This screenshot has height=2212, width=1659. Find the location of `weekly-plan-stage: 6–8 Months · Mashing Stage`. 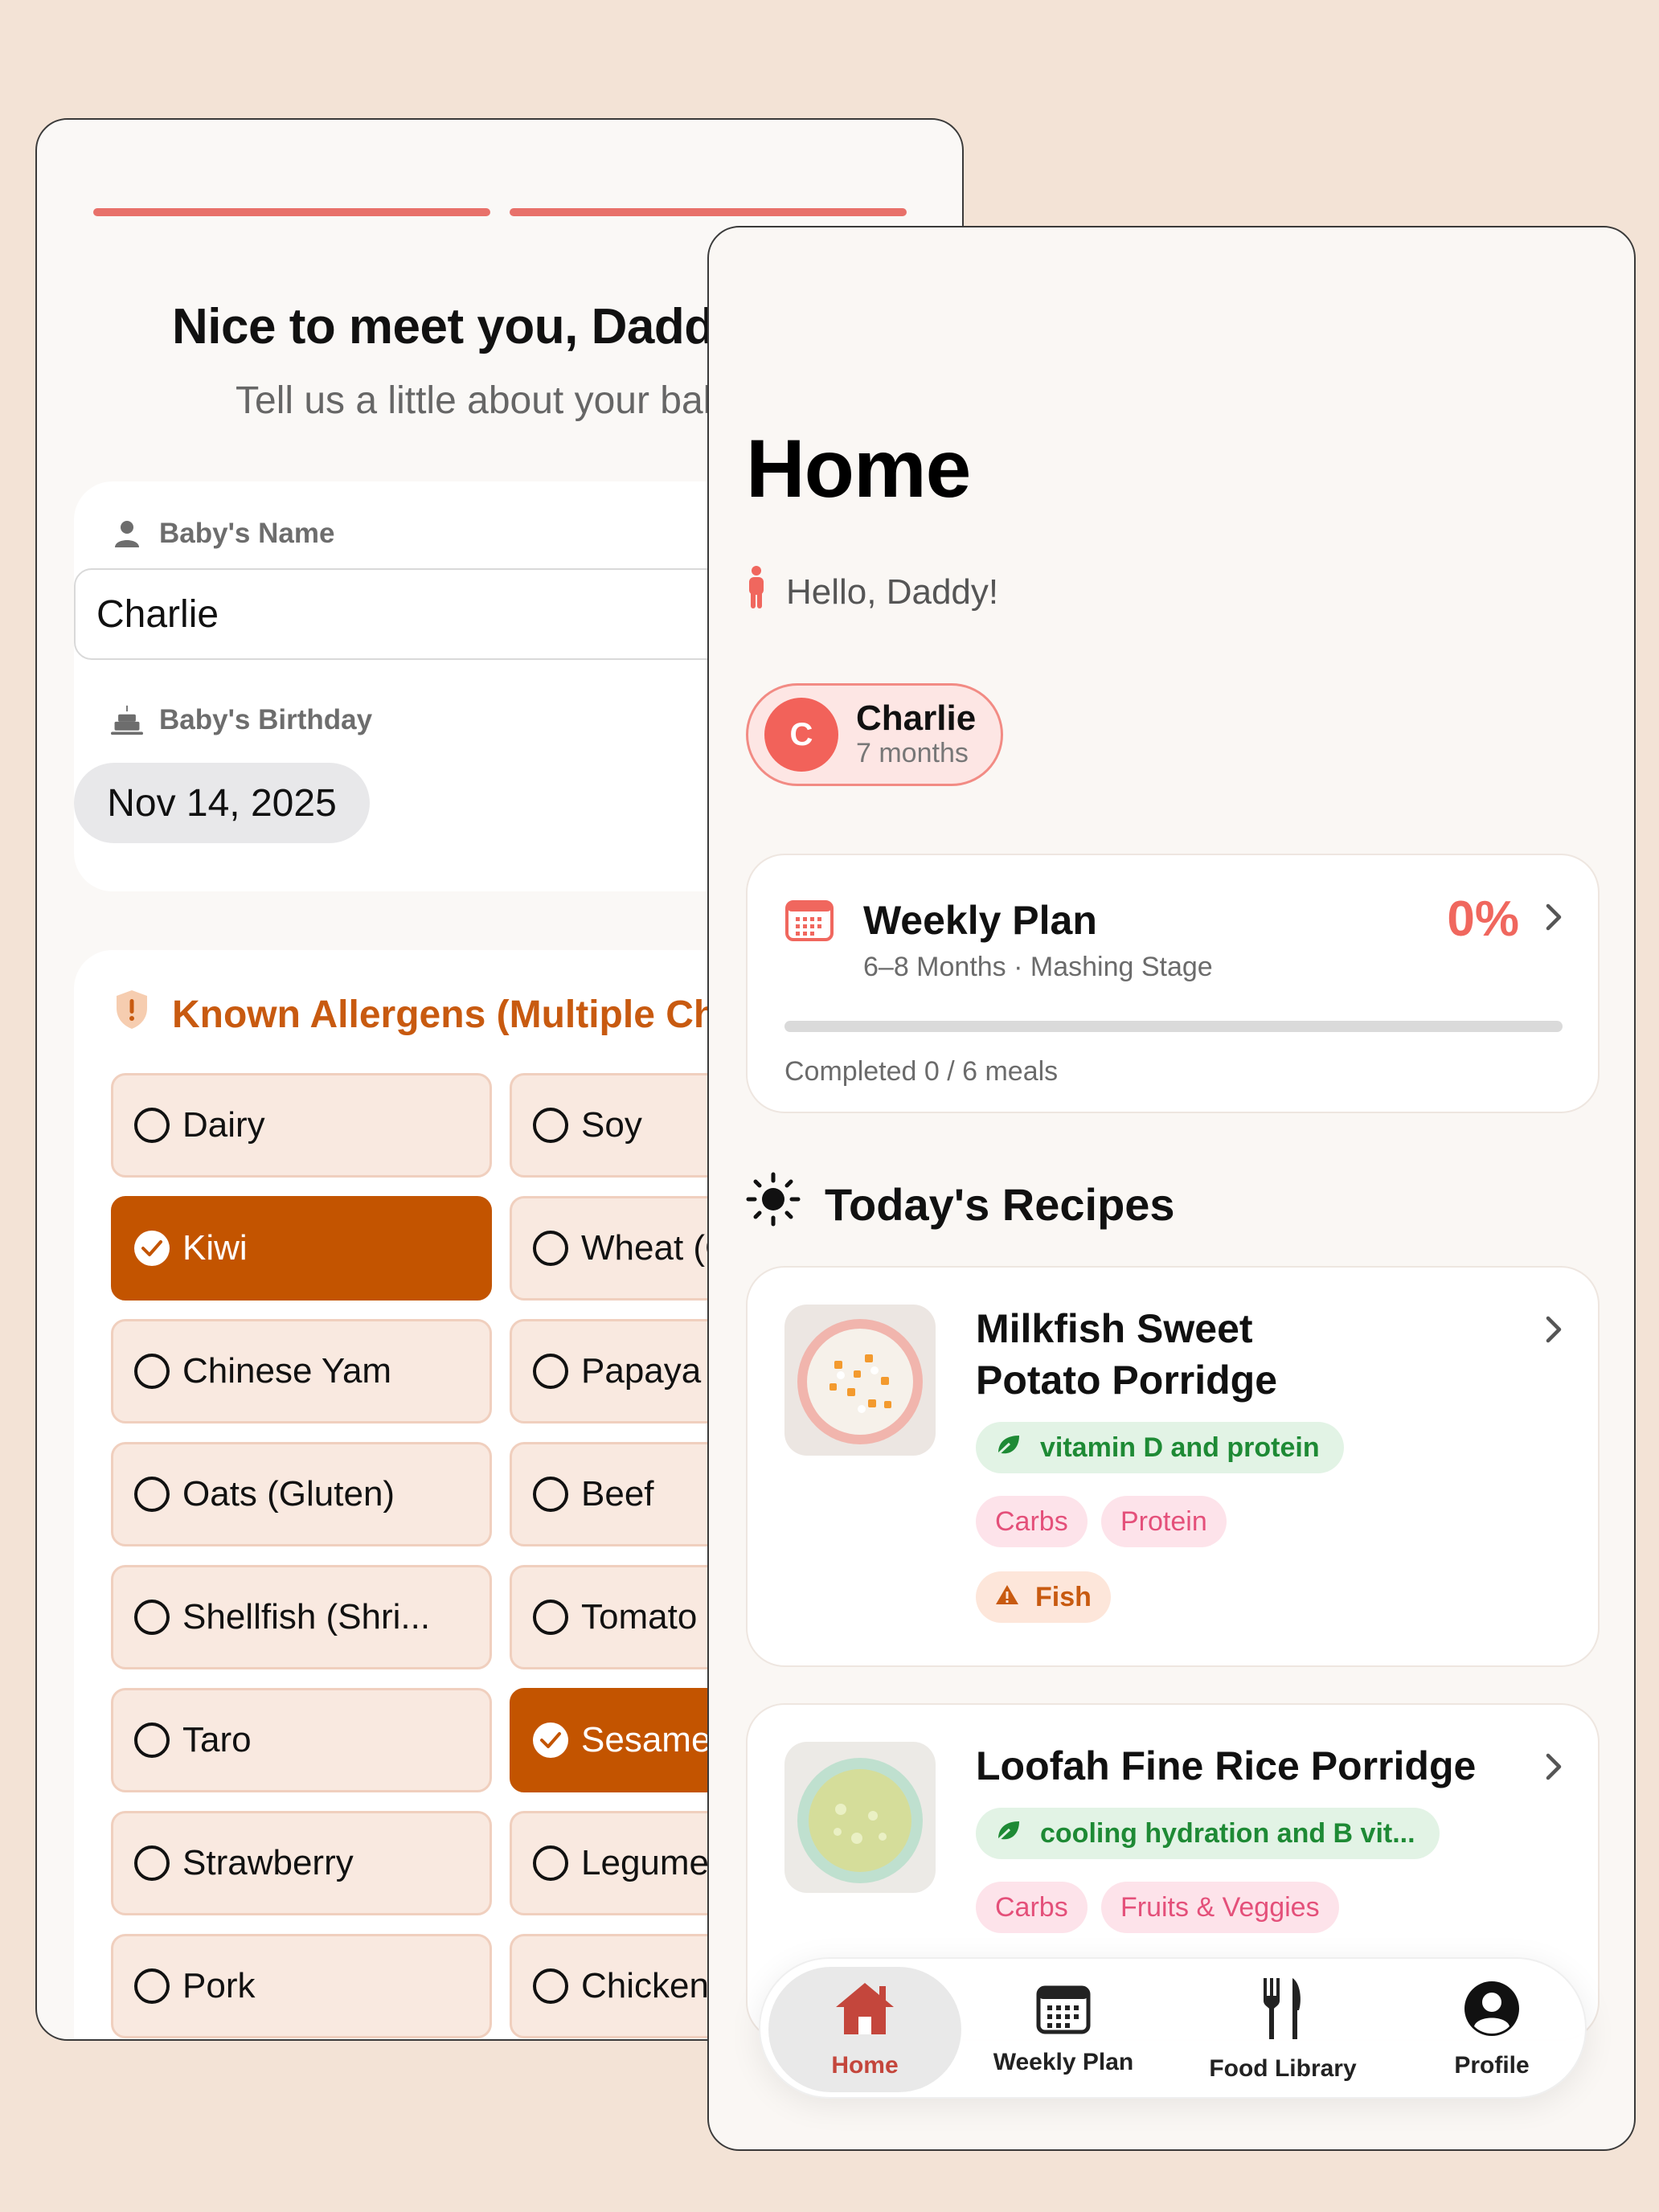

weekly-plan-stage: 6–8 Months · Mashing Stage is located at coordinates (1038, 967).